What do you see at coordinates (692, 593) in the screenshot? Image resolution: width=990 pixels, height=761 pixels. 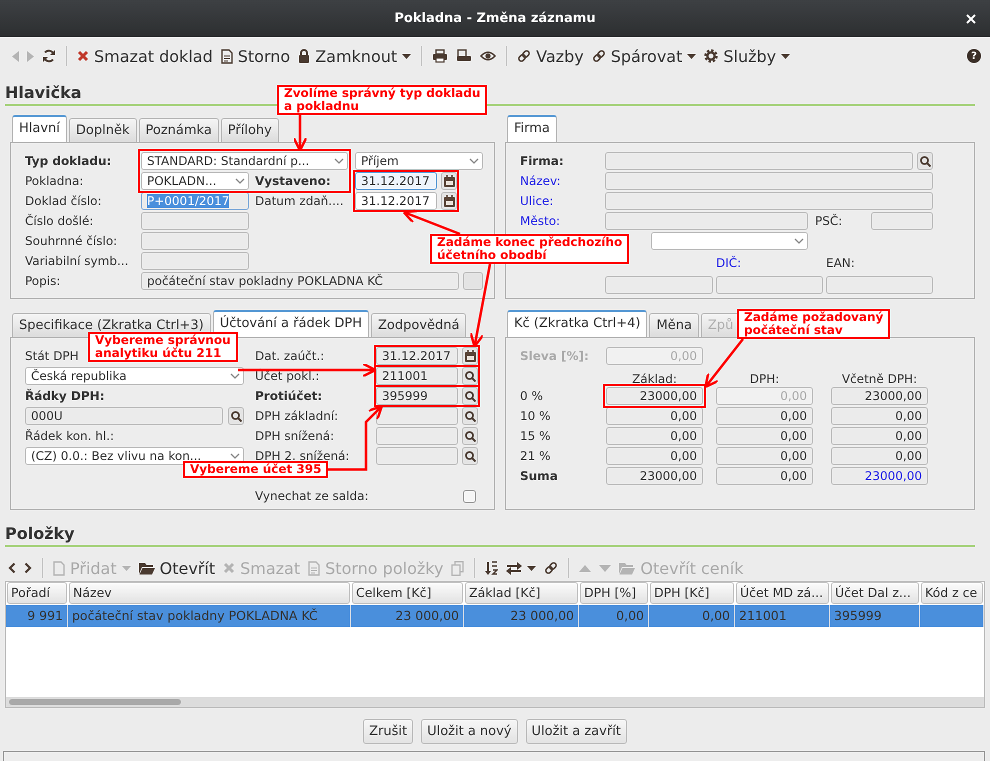 I see `column-header: DPH [Kč]` at bounding box center [692, 593].